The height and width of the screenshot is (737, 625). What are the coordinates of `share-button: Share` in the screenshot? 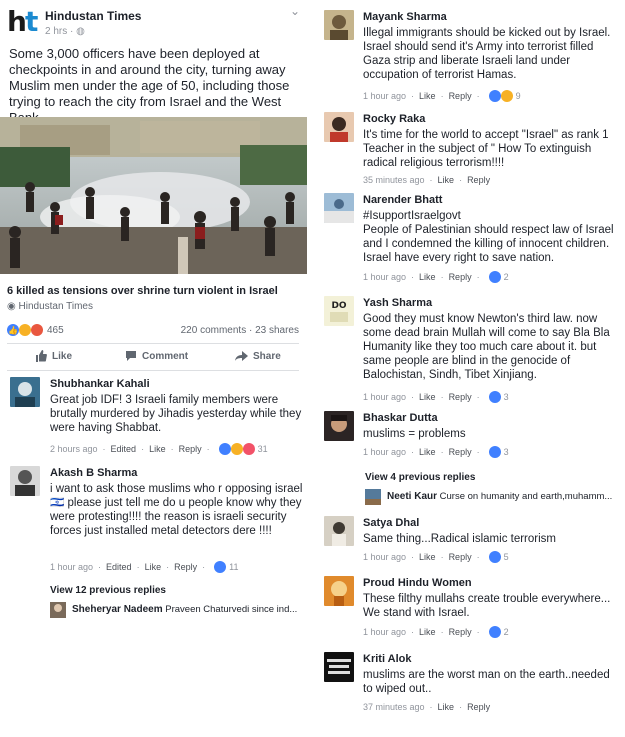 It's located at (258, 356).